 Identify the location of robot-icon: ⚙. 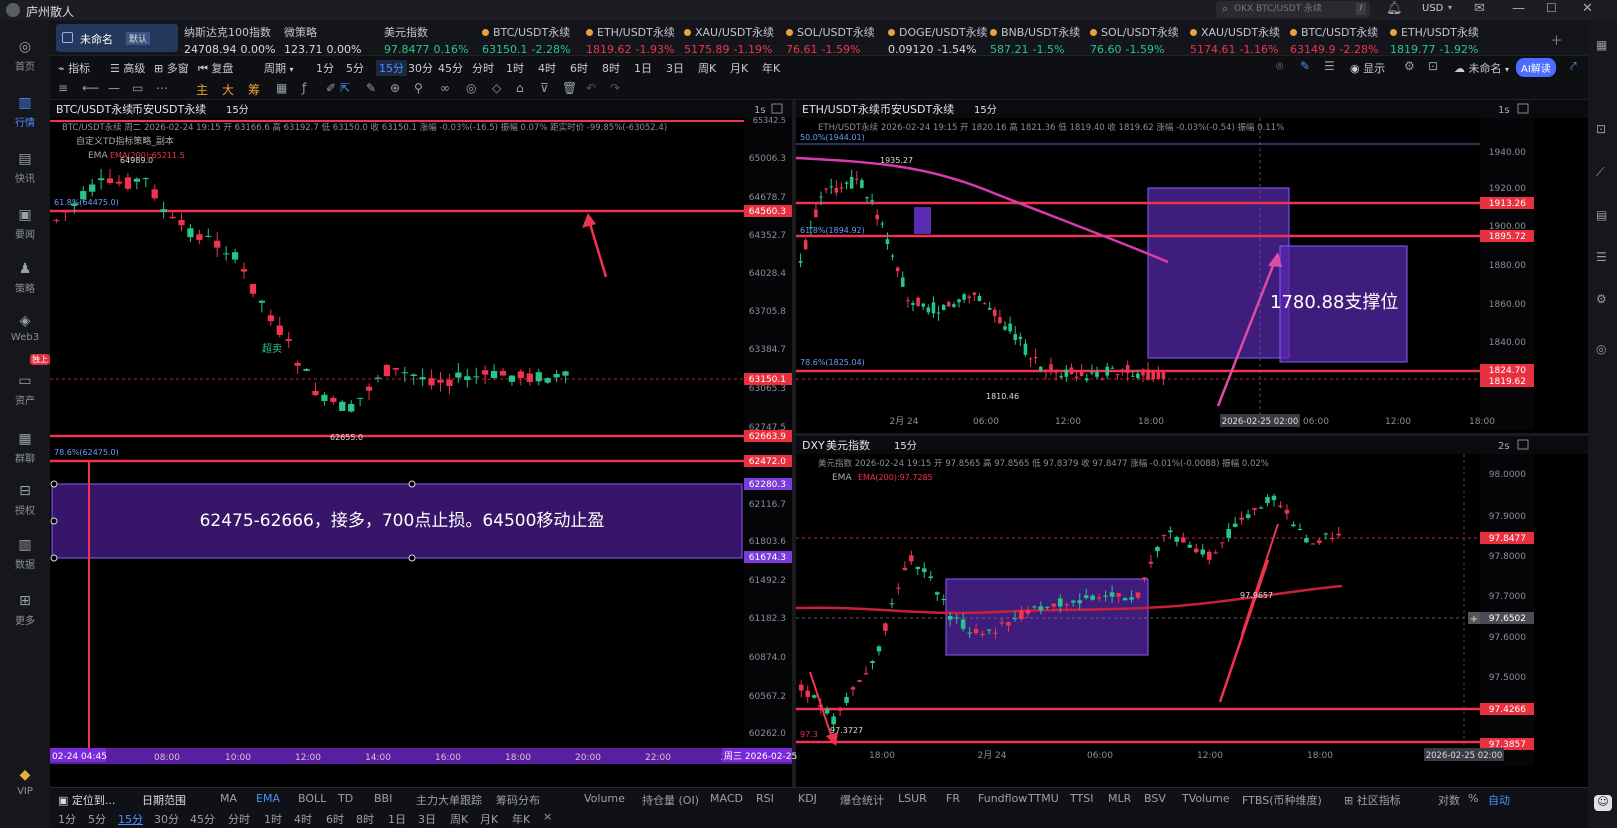
(1601, 299).